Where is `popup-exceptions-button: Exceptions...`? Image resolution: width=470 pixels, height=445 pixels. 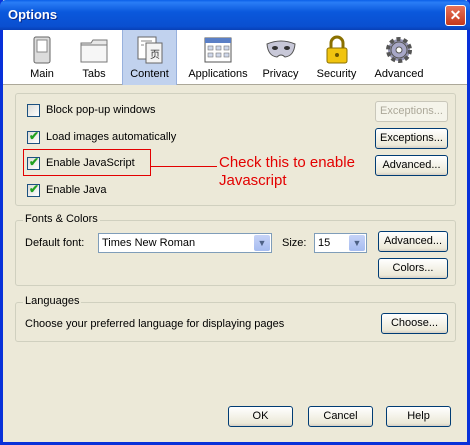 popup-exceptions-button: Exceptions... is located at coordinates (411, 111).